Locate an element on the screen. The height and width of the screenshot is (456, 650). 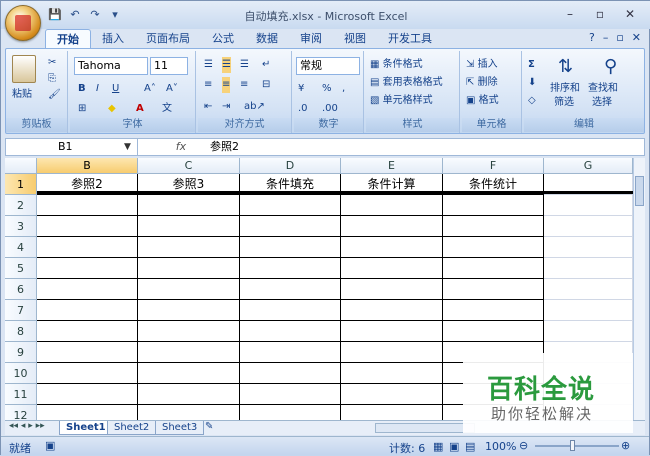
tab-insert: 插入 is located at coordinates (113, 39).